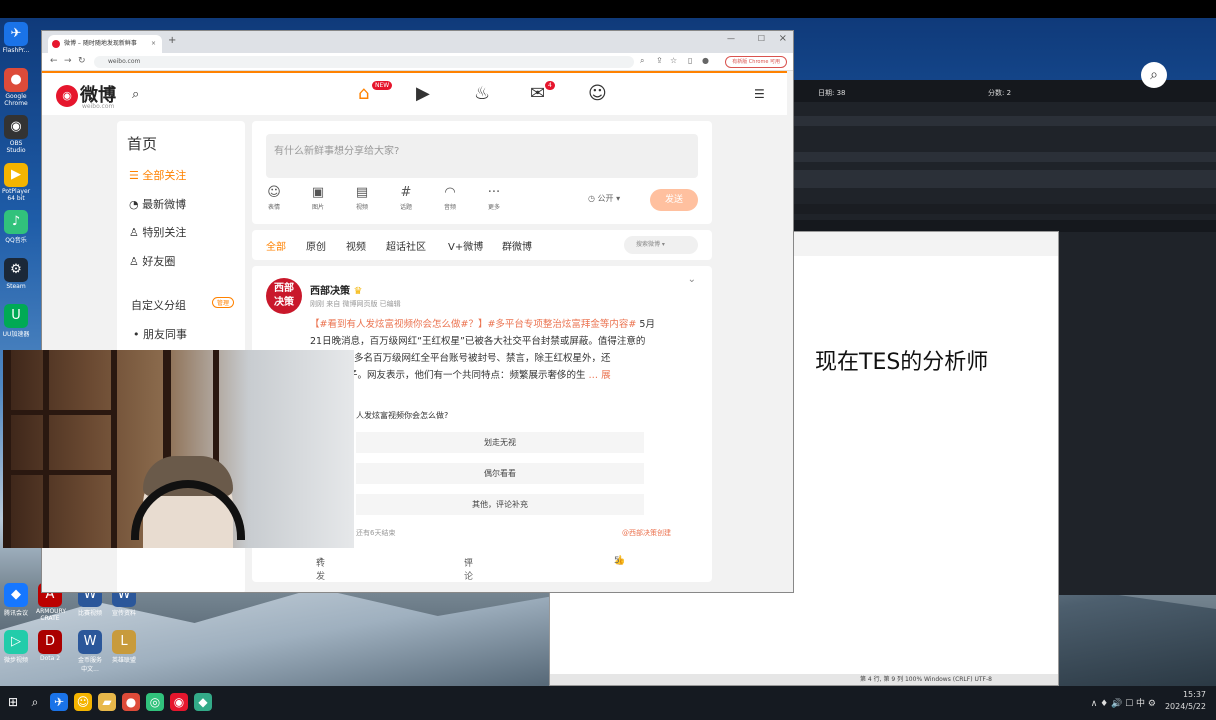  I want to click on app-icon: ☺, so click(83, 702).